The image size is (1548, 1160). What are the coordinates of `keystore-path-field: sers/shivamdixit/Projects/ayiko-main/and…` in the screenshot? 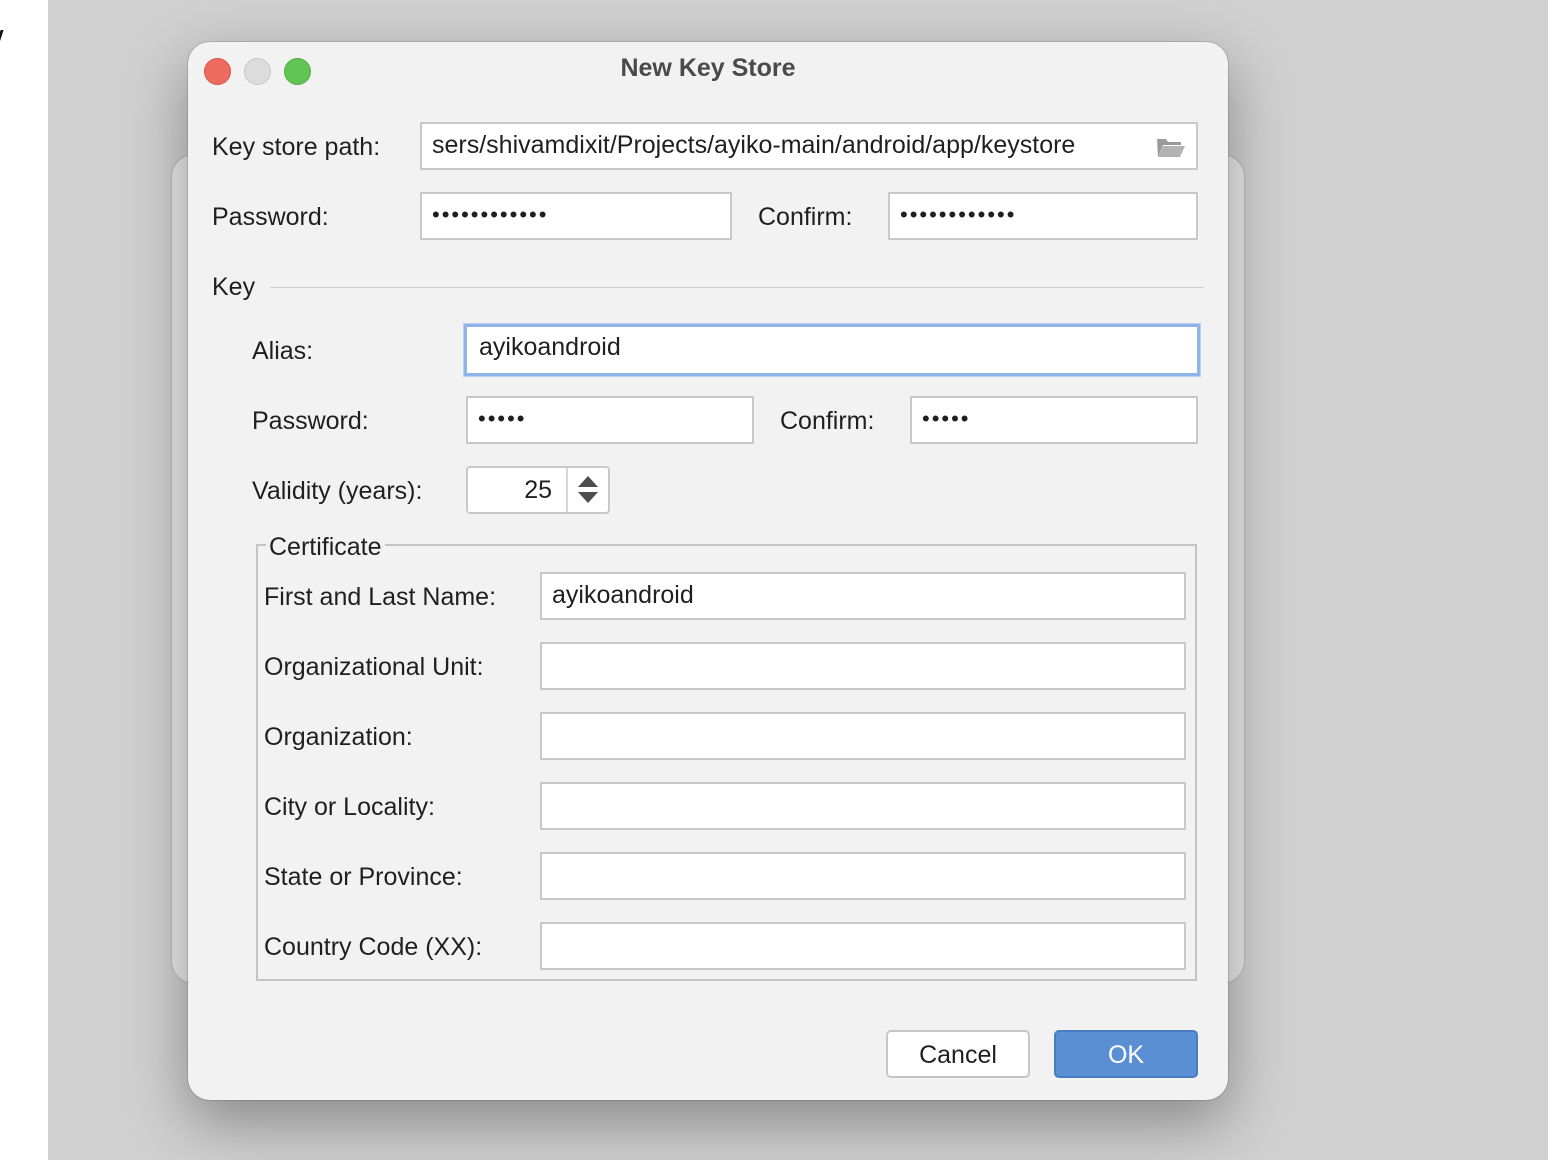 It's located at (809, 146).